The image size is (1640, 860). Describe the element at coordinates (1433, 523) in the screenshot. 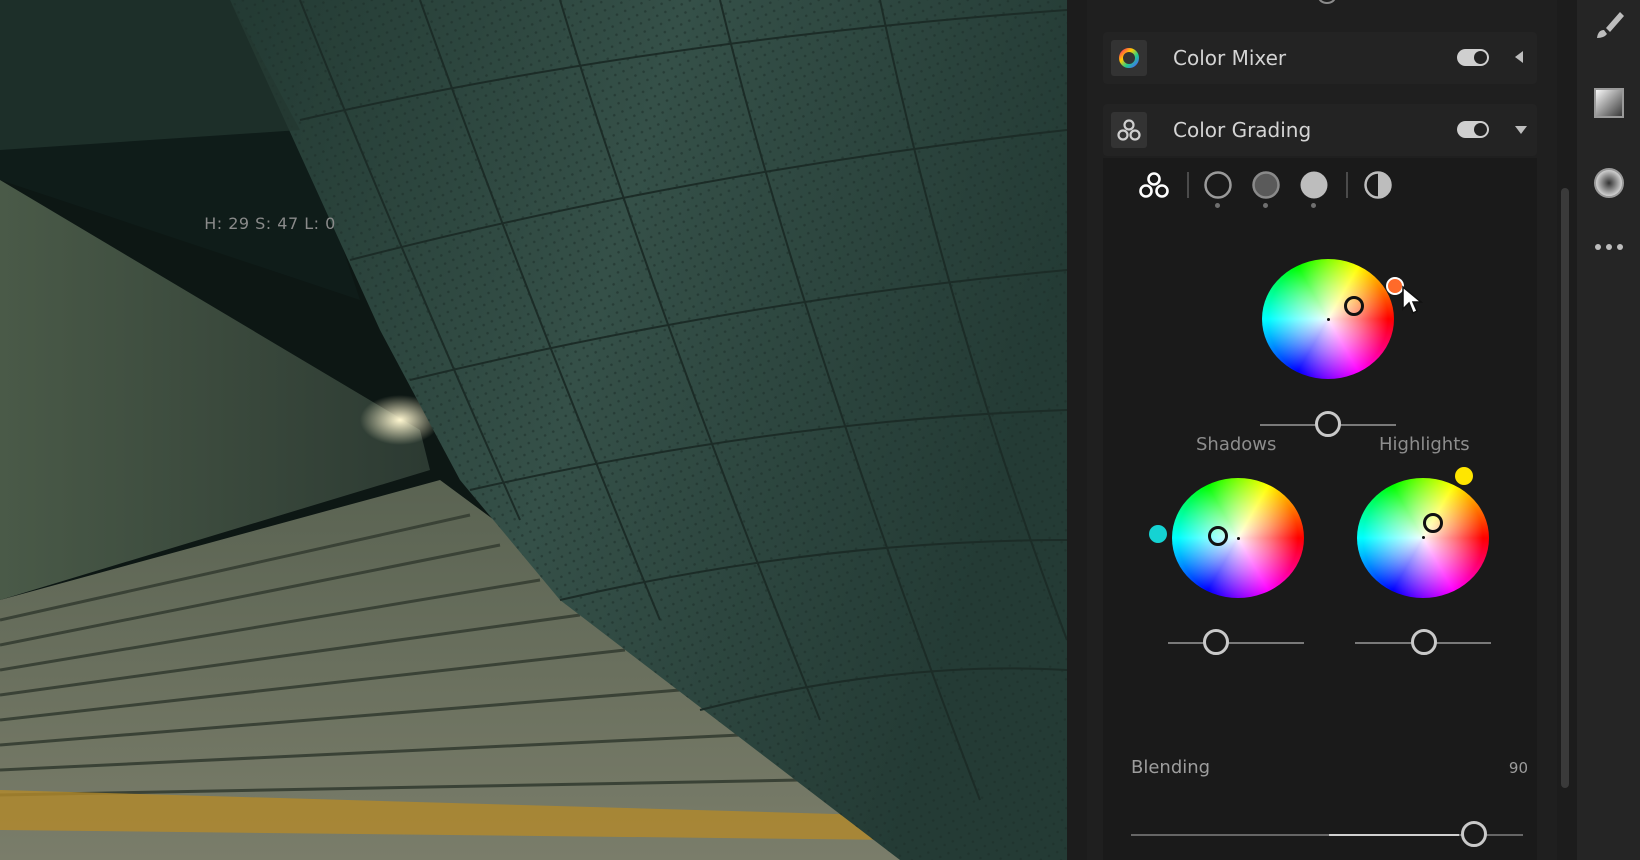

I see `highlights-wheel-handle` at that location.